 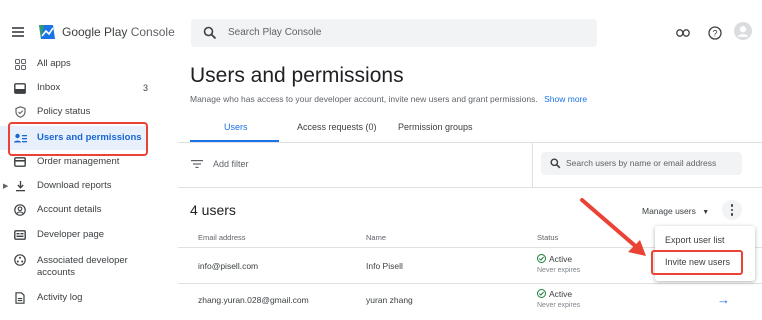 I want to click on brand-primary: Google Play, so click(x=95, y=32).